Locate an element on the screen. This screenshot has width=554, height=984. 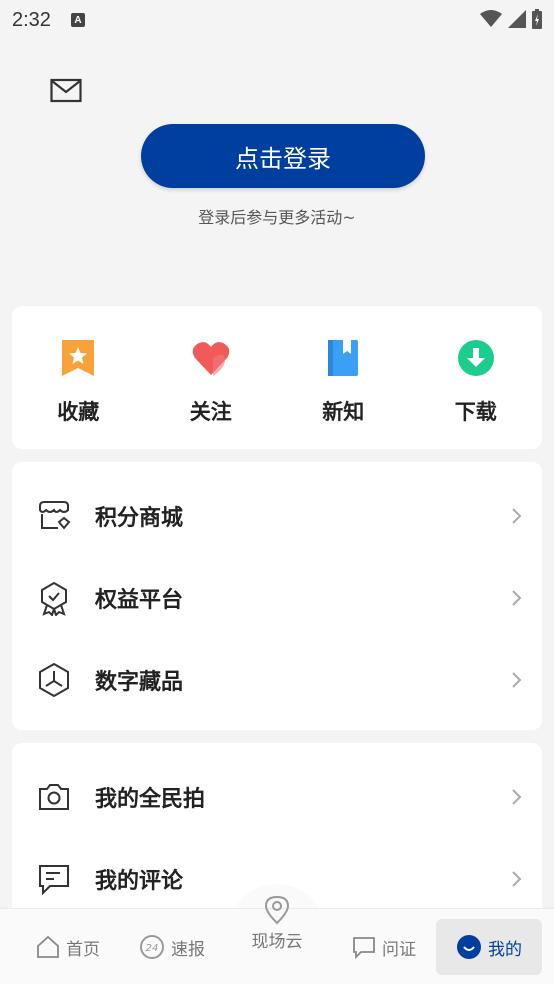
quick-action-label: 下载 is located at coordinates (475, 412).